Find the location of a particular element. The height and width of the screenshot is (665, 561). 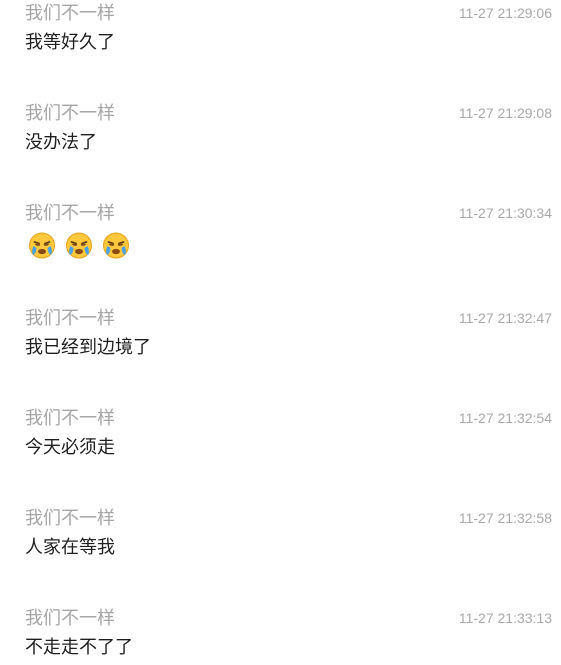

message-text: 我等好久了 is located at coordinates (70, 42).